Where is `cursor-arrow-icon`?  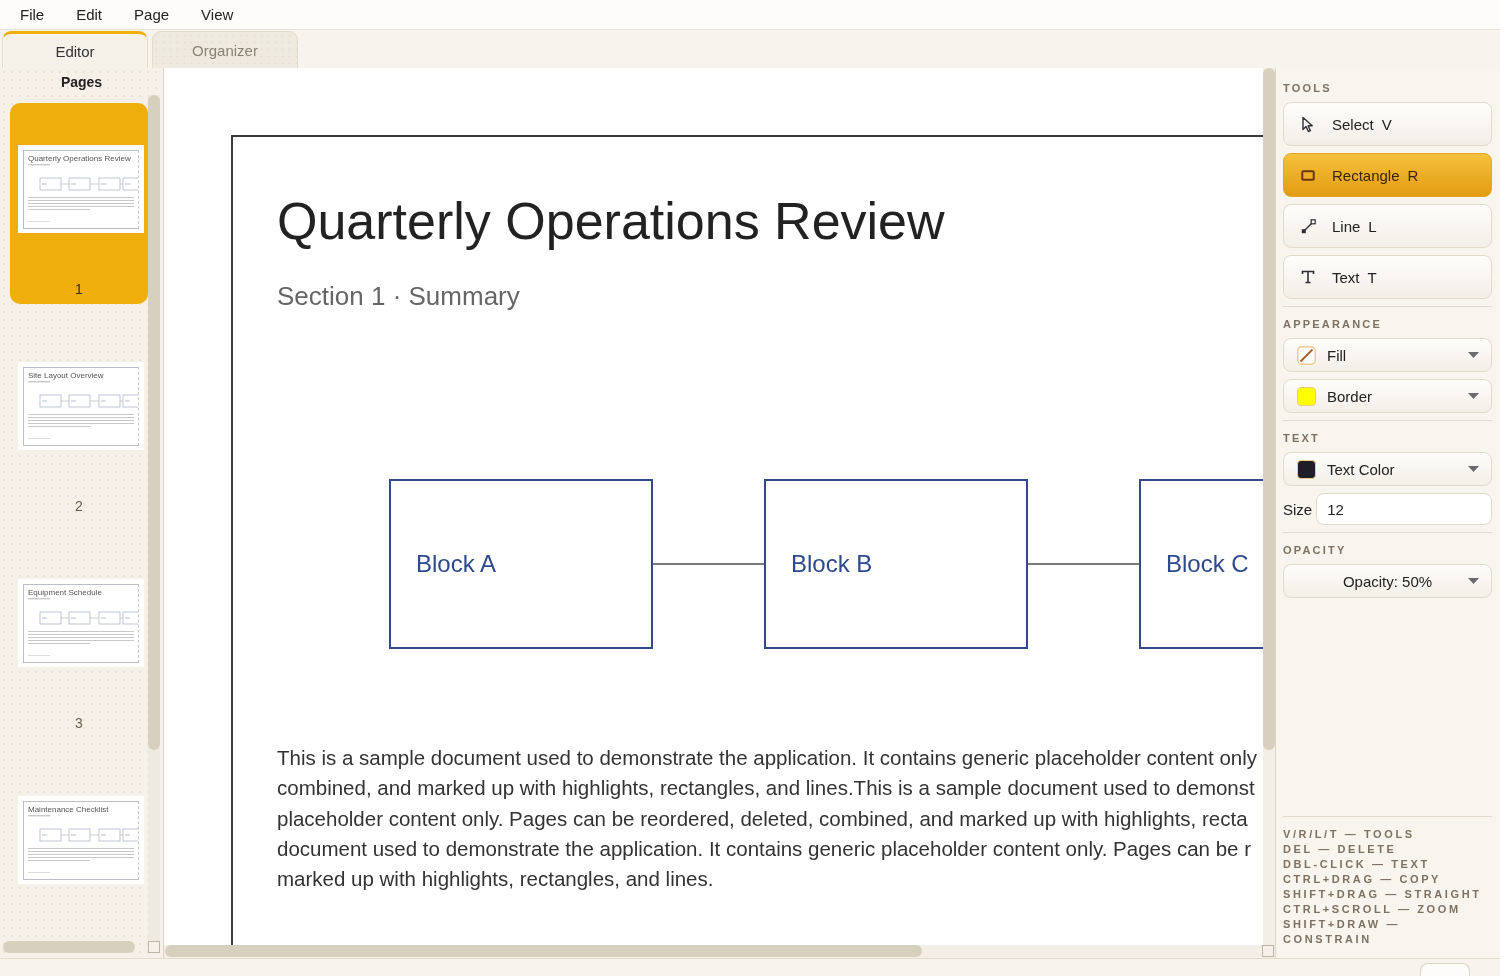
cursor-arrow-icon is located at coordinates (1308, 124).